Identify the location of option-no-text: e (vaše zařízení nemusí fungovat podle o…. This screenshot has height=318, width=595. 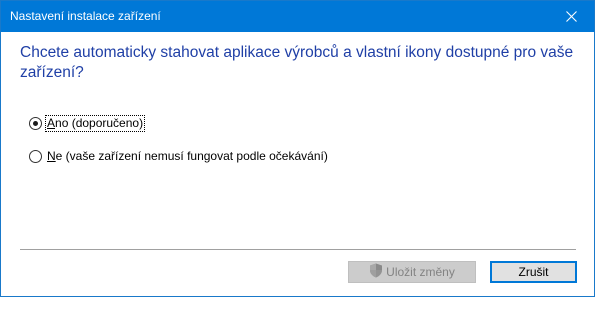
(191, 156).